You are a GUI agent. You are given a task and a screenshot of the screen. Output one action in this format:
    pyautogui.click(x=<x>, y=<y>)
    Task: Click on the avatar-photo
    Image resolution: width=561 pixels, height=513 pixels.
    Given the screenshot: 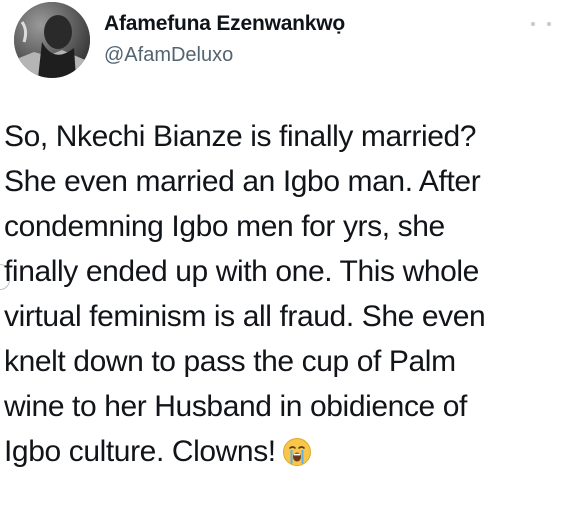 What is the action you would take?
    pyautogui.click(x=52, y=40)
    